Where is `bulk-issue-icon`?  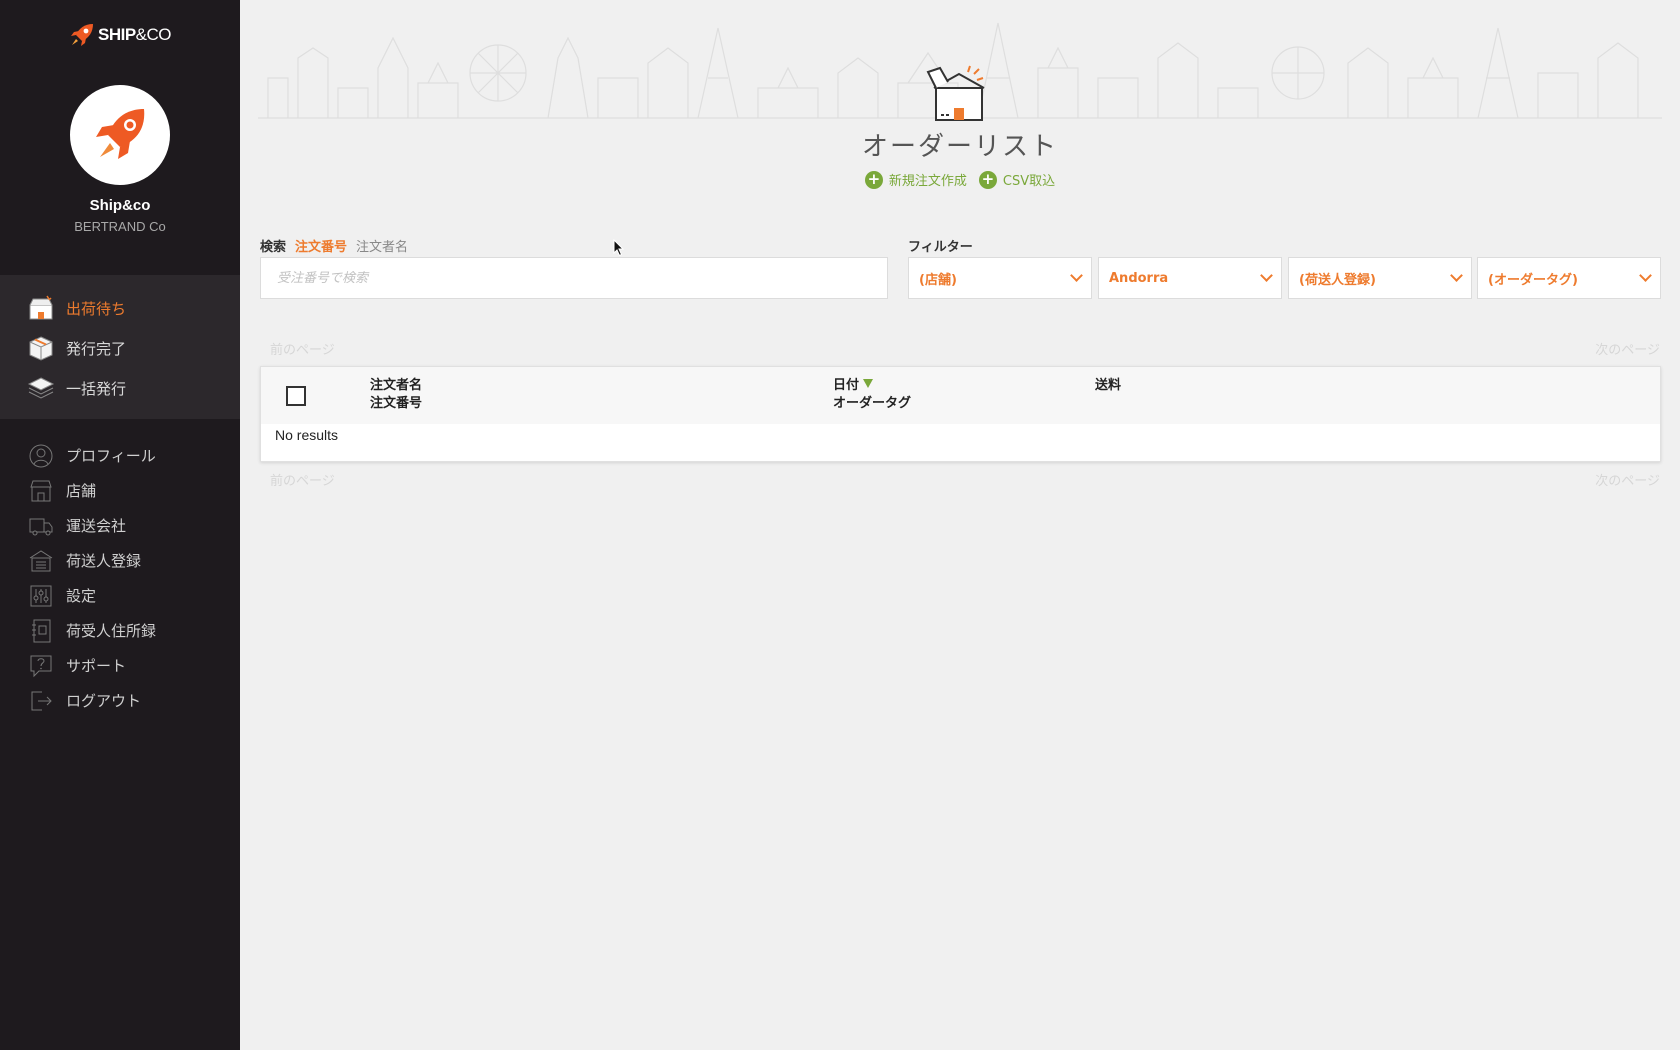
bulk-issue-icon is located at coordinates (41, 388).